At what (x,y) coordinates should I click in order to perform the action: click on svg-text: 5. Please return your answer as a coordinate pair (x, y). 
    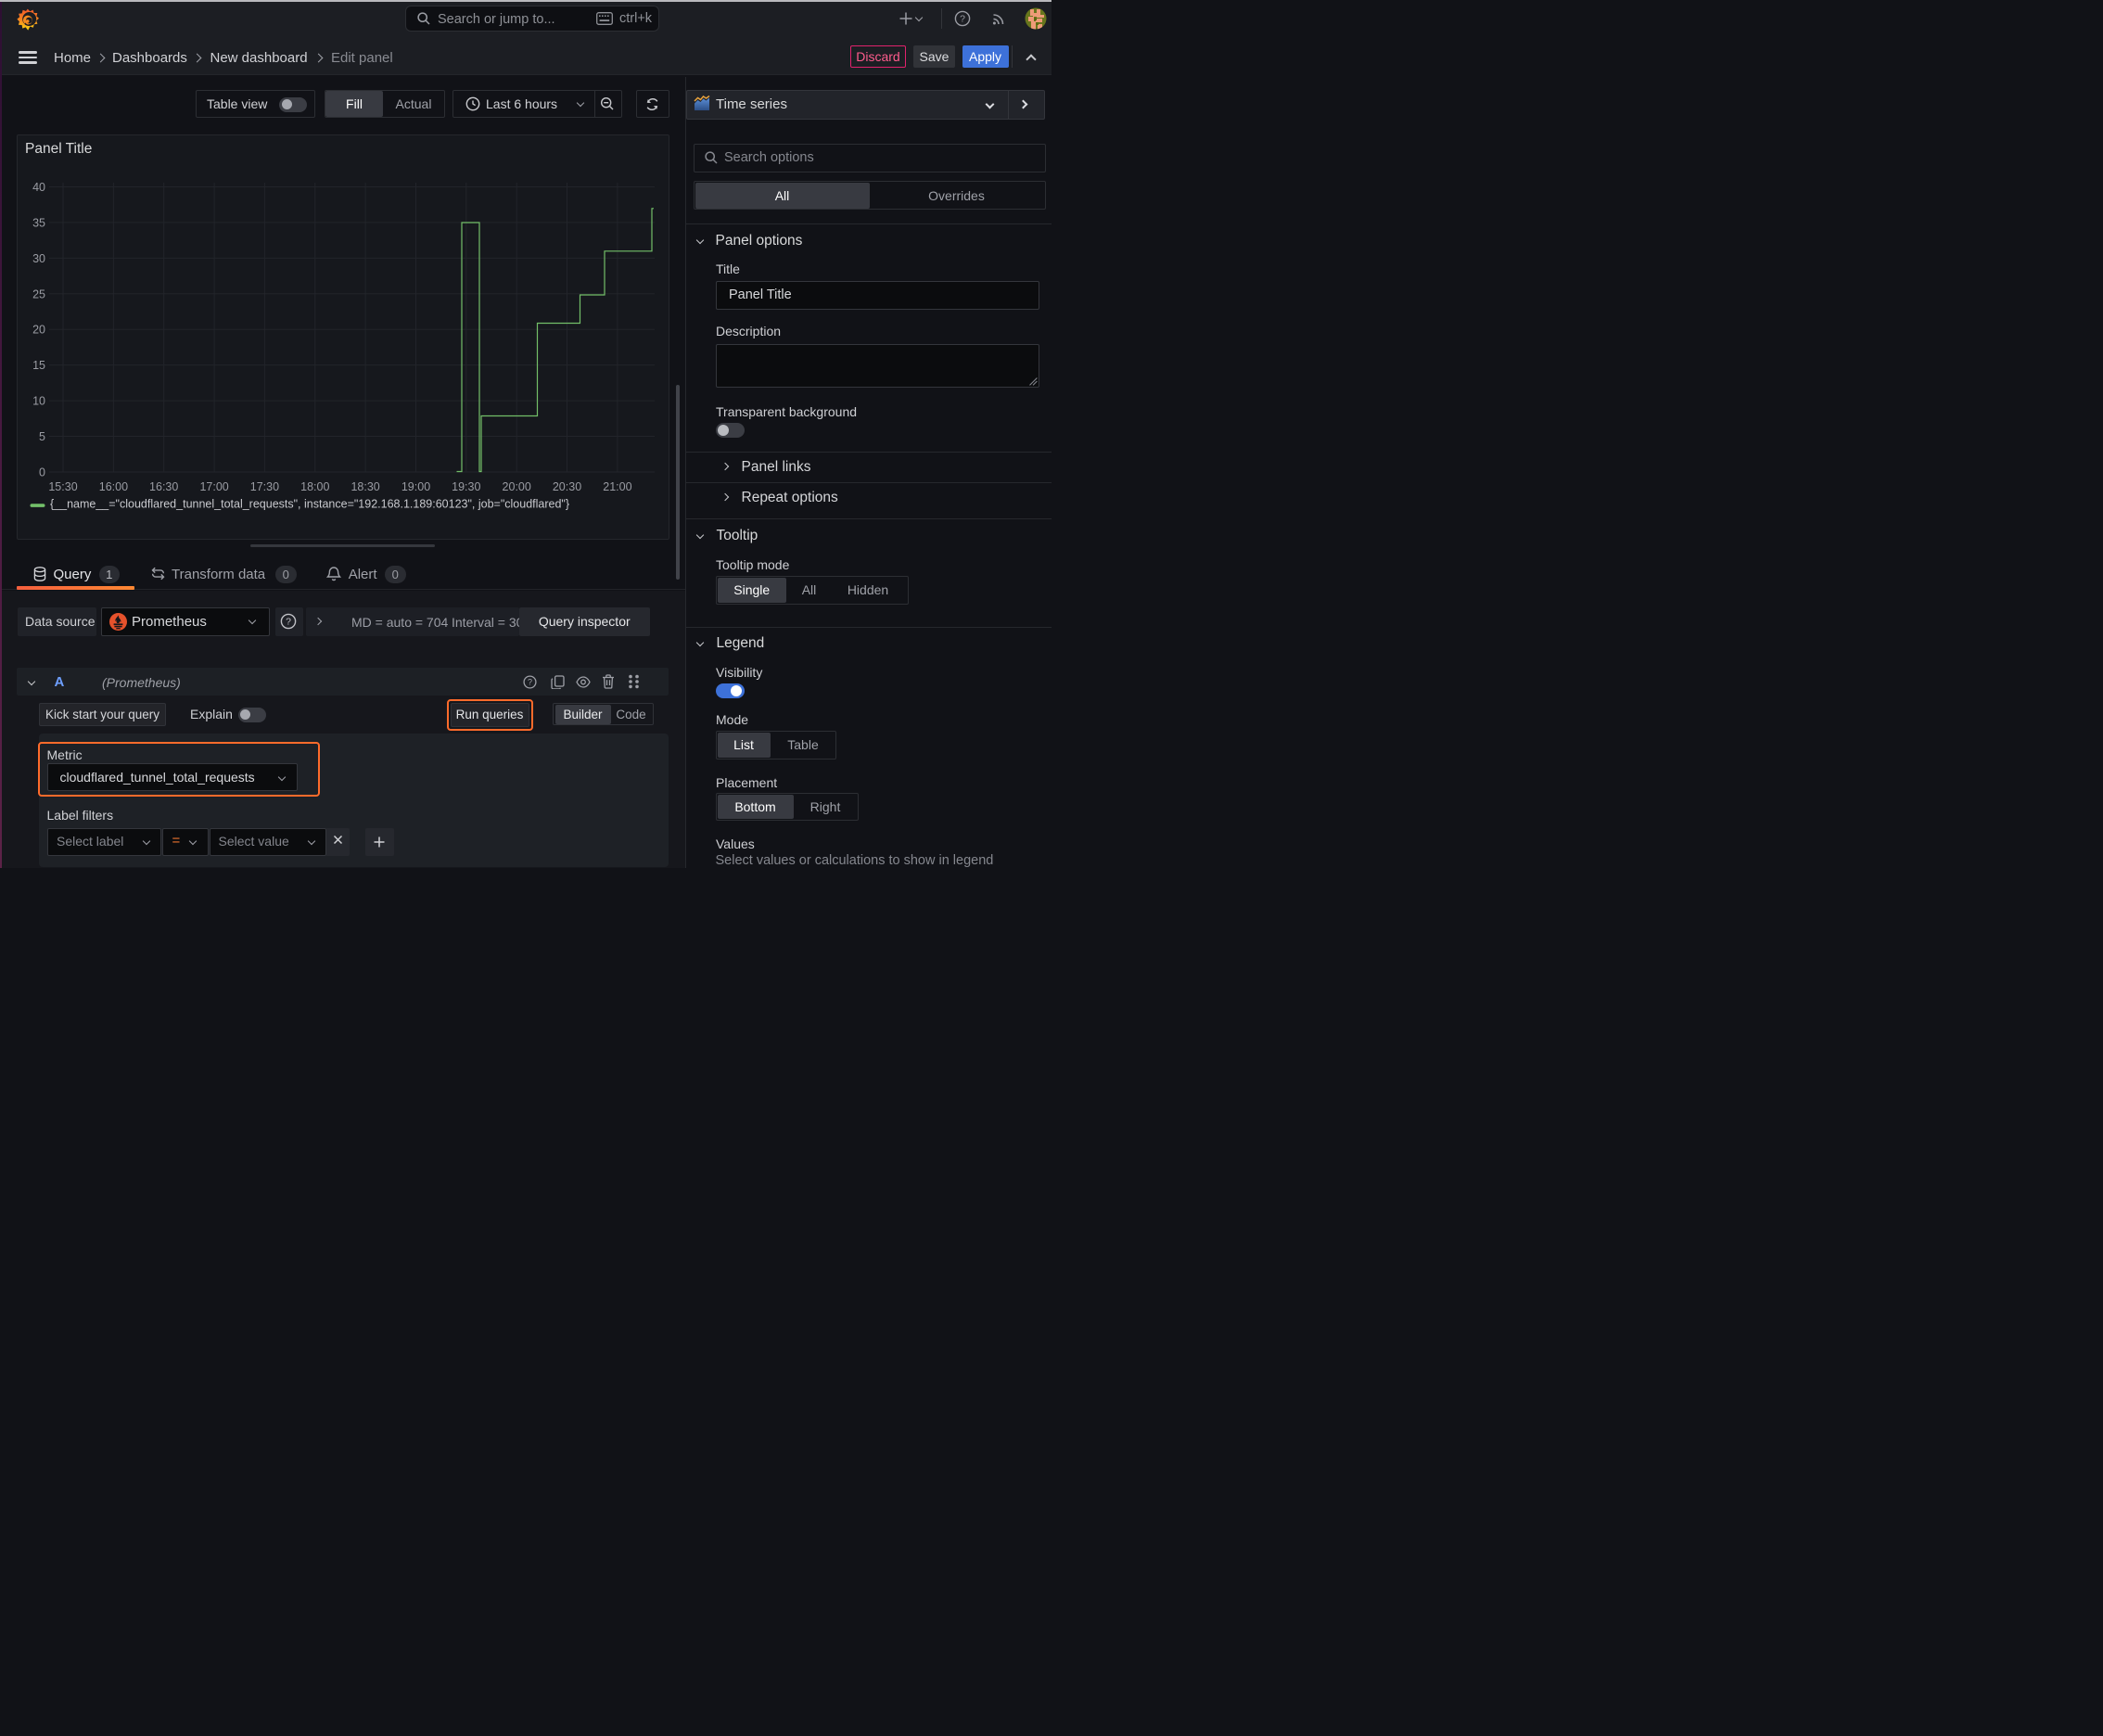
    Looking at the image, I should click on (42, 436).